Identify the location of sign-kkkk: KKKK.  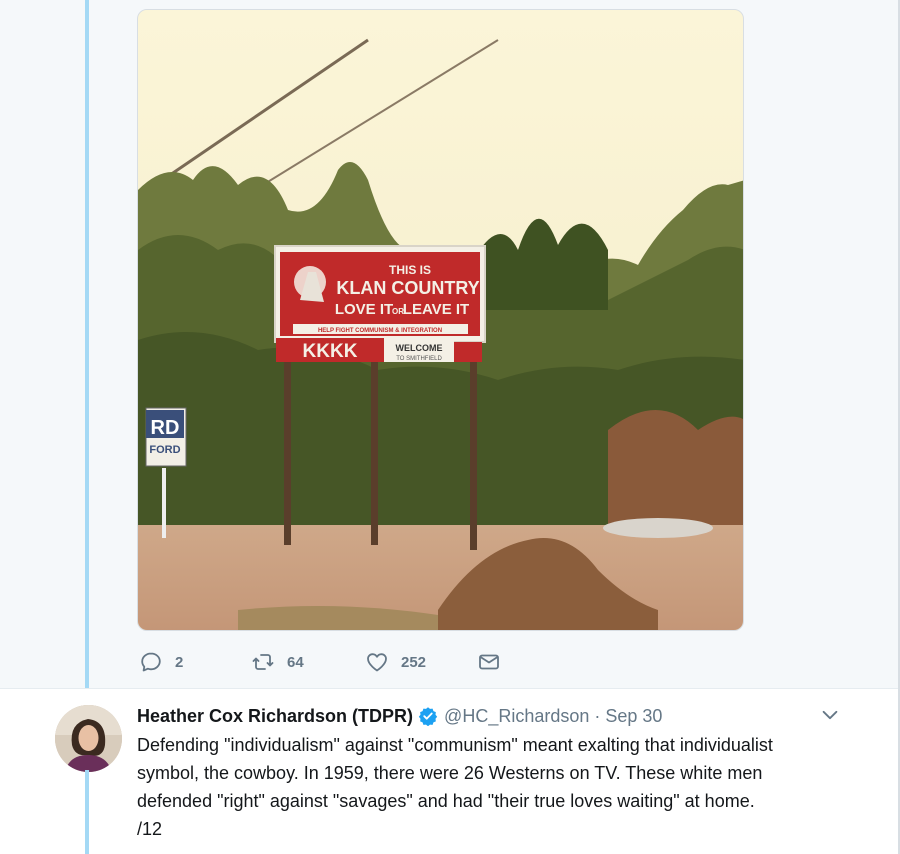
(330, 351).